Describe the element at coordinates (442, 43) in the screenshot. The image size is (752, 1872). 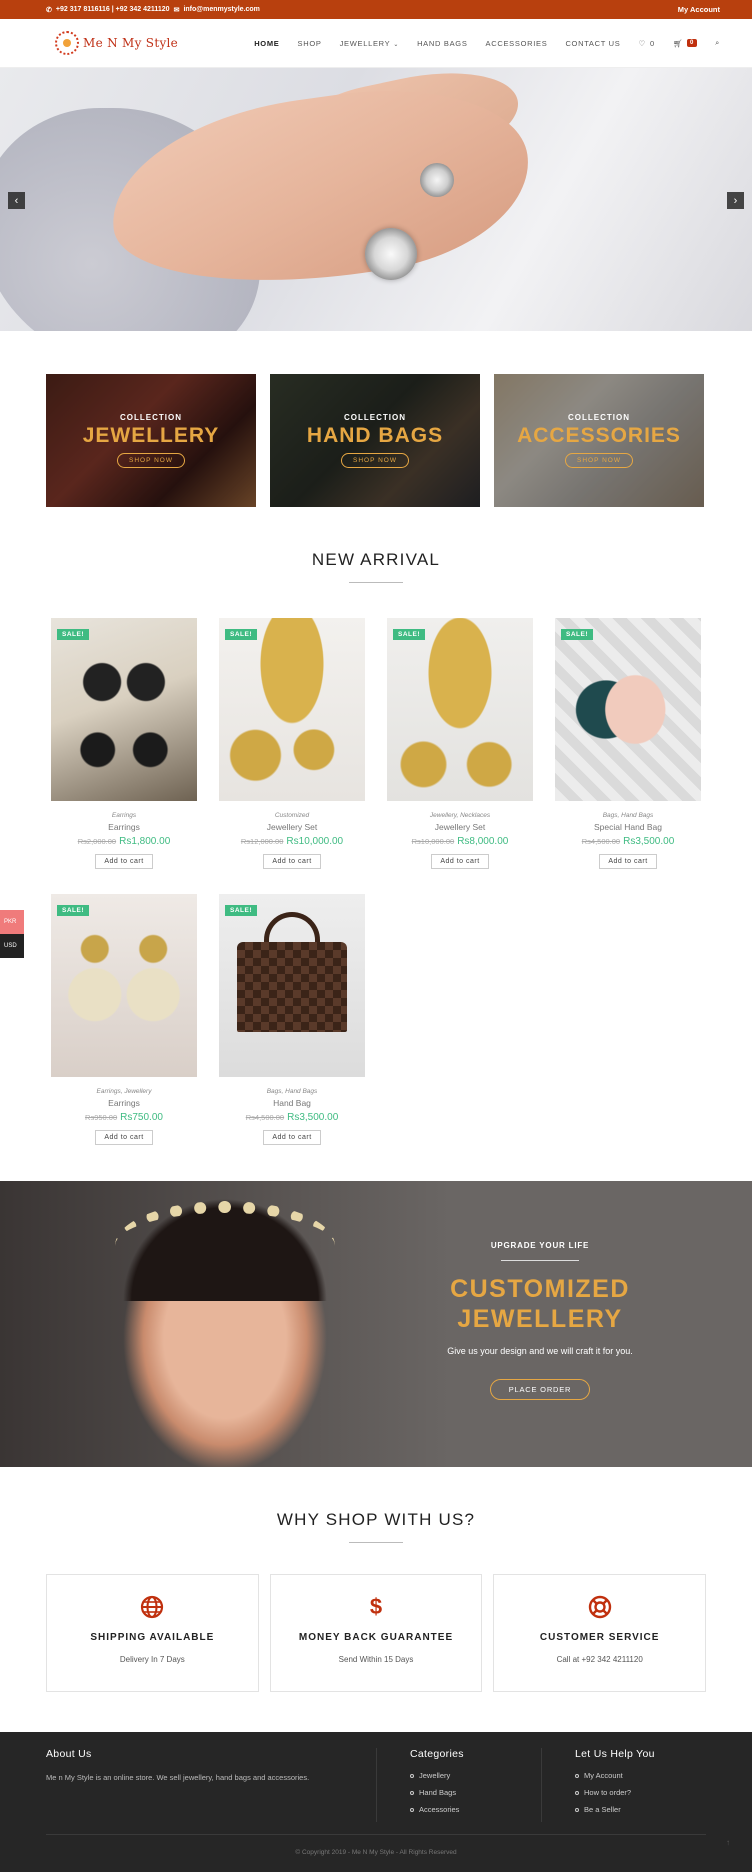
I see `nav-hand-bags: HAND BAGS` at that location.